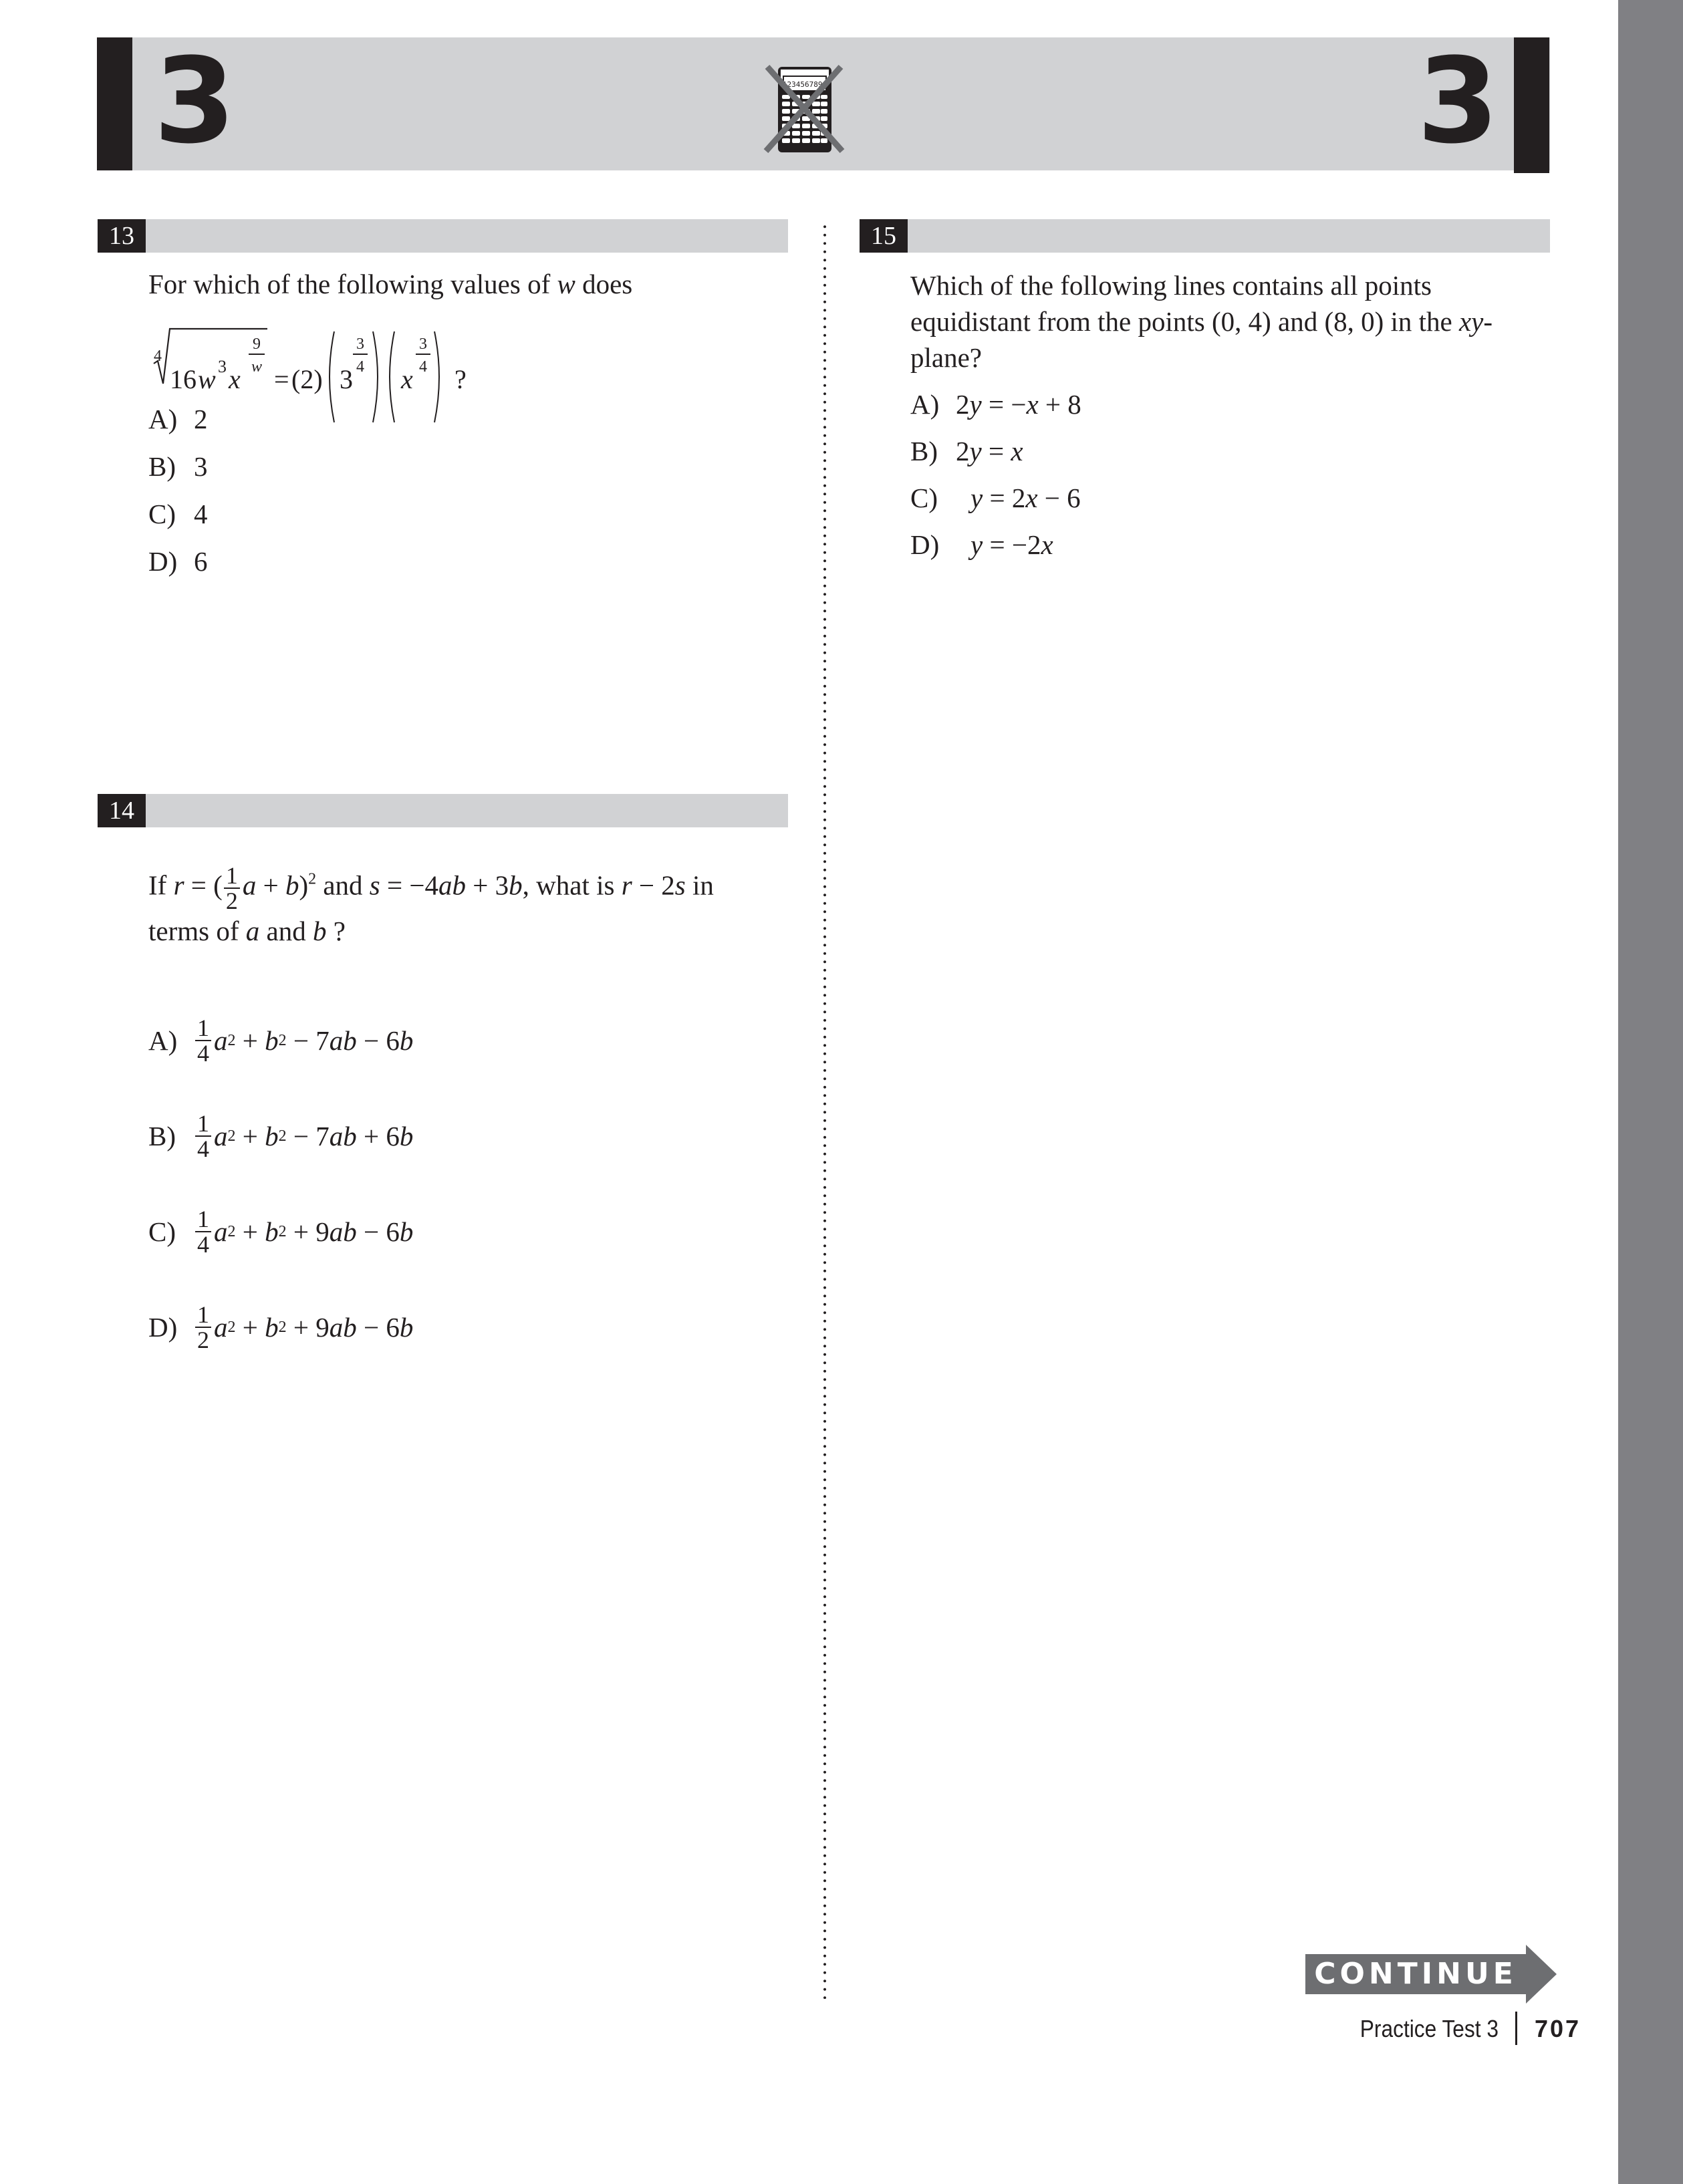 The width and height of the screenshot is (1683, 2184). Describe the element at coordinates (804, 109) in the screenshot. I see `no-calculator-icon: 1234567890` at that location.